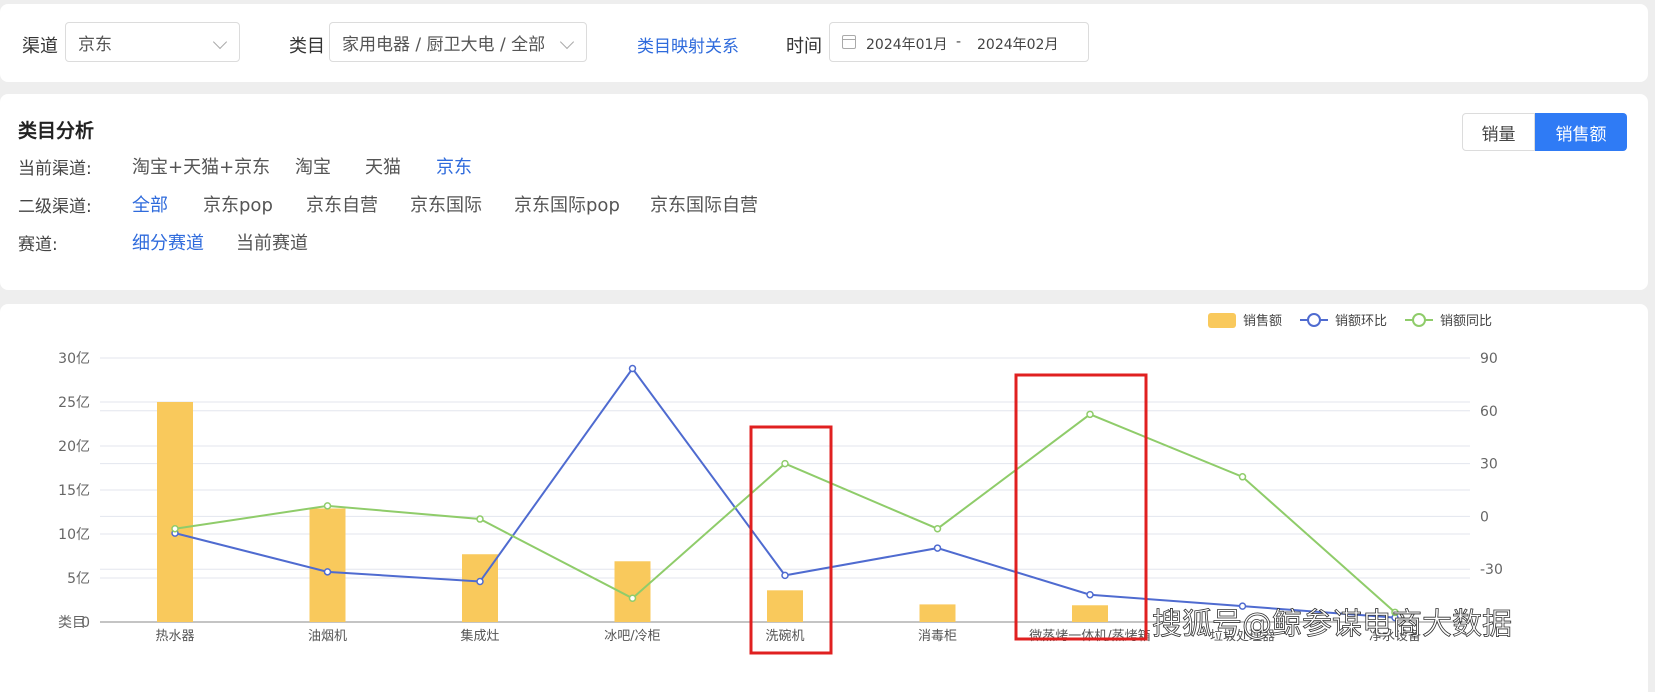  Describe the element at coordinates (906, 44) in the screenshot. I see `date-start: 2024年01月` at that location.